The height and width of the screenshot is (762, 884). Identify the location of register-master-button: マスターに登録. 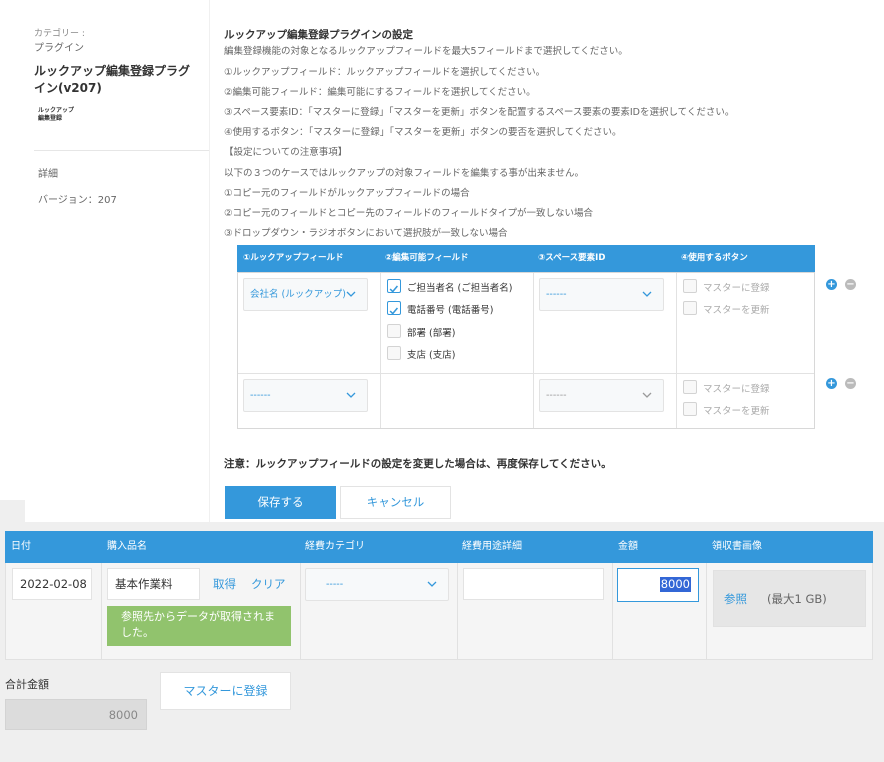
(225, 691).